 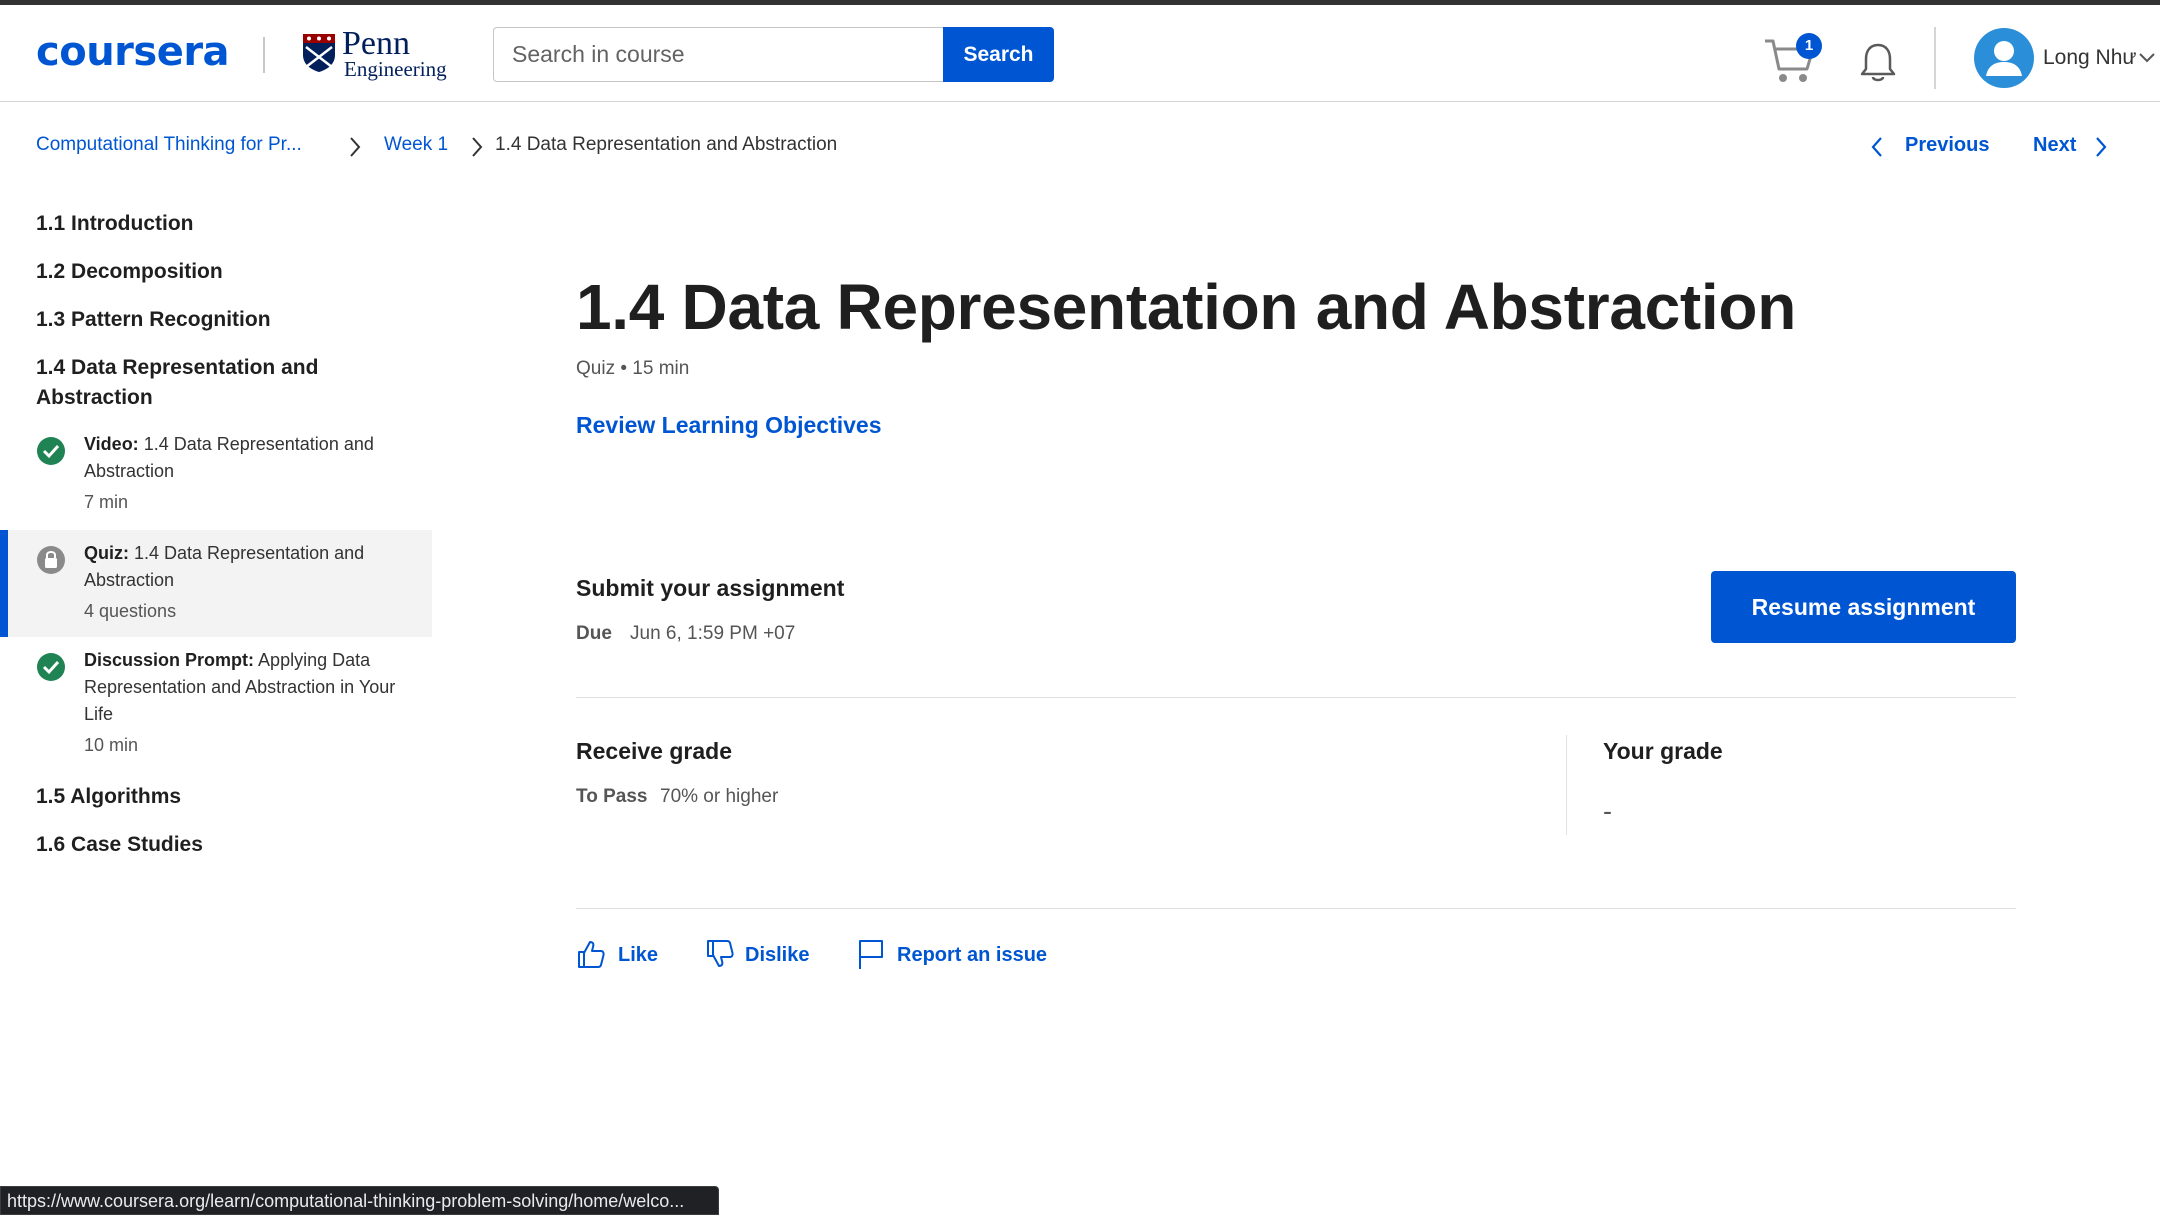 What do you see at coordinates (51, 560) in the screenshot?
I see `lock-icon` at bounding box center [51, 560].